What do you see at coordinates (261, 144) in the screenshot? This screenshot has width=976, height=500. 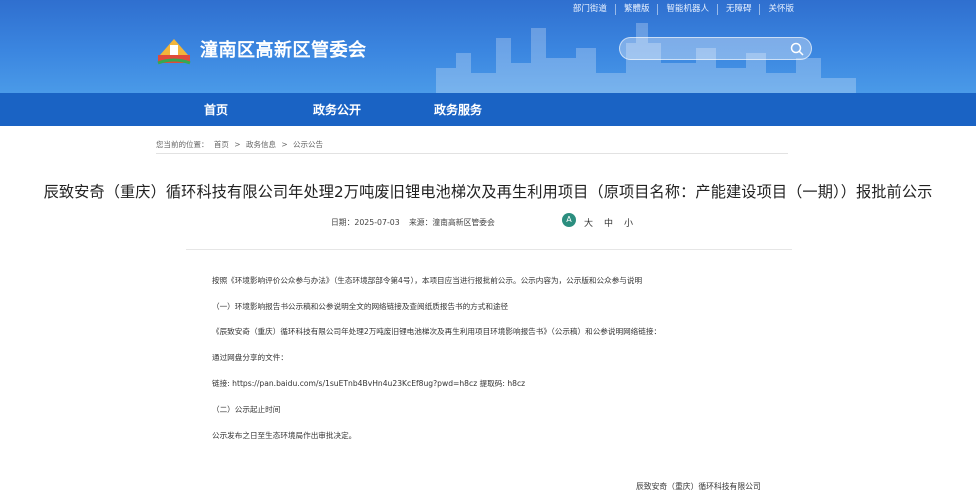 I see `breadcrumb-gov-info: 政务信息` at bounding box center [261, 144].